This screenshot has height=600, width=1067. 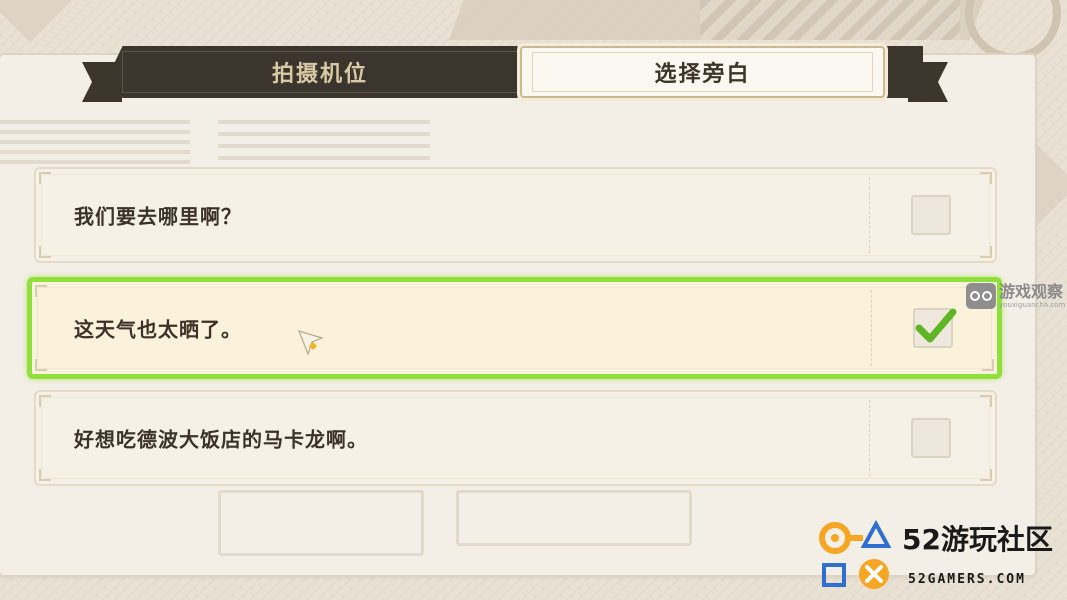 I want to click on tab-bar-cap, so click(x=904, y=72).